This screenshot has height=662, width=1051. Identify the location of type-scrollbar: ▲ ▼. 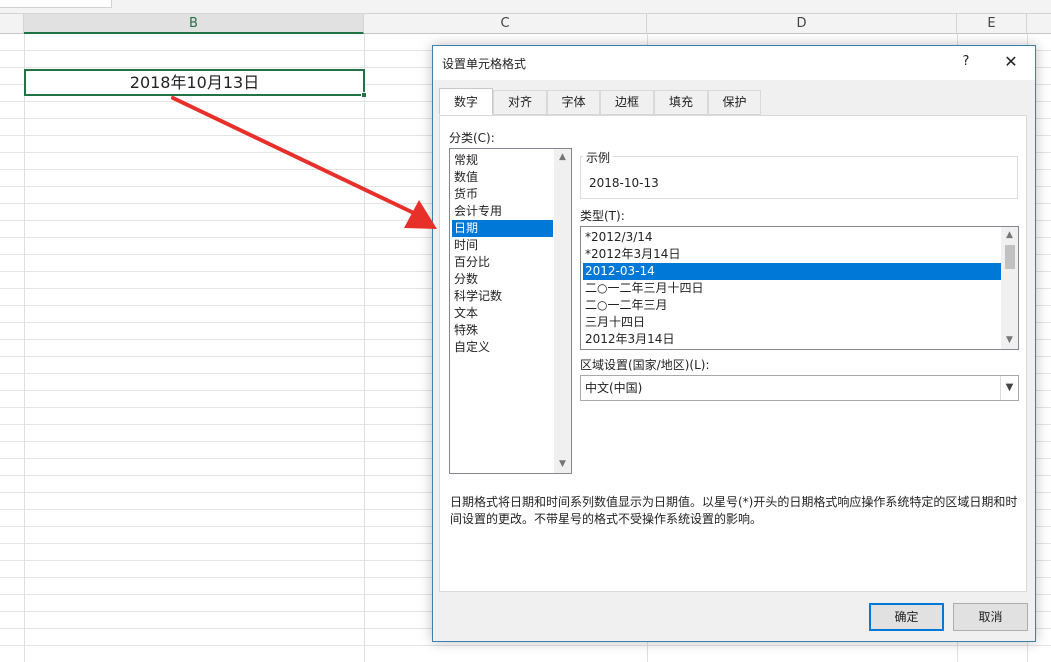
(1009, 288).